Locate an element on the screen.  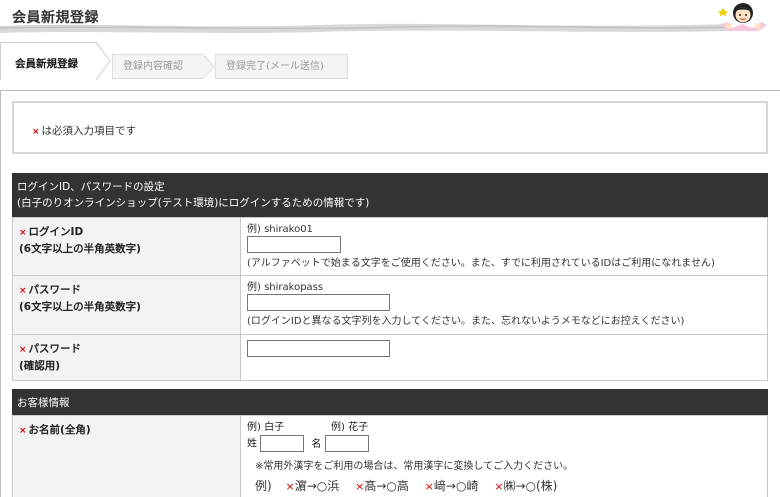
password-input is located at coordinates (318, 302).